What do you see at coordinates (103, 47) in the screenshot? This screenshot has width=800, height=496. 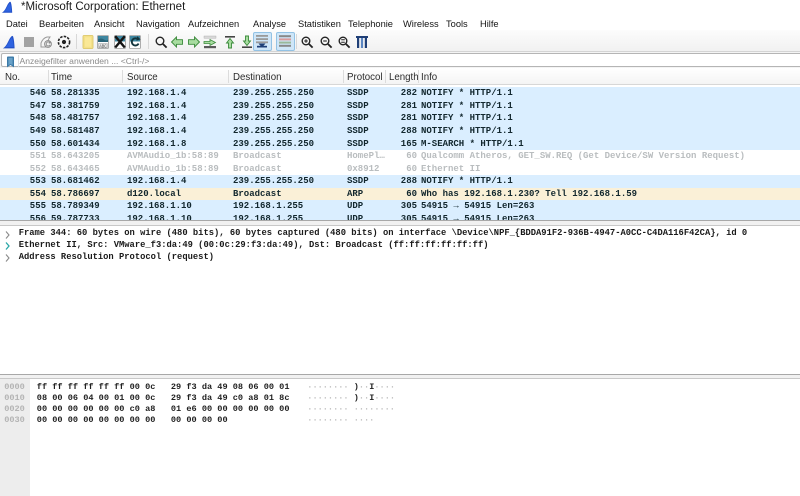 I see `svg-text: ABC` at bounding box center [103, 47].